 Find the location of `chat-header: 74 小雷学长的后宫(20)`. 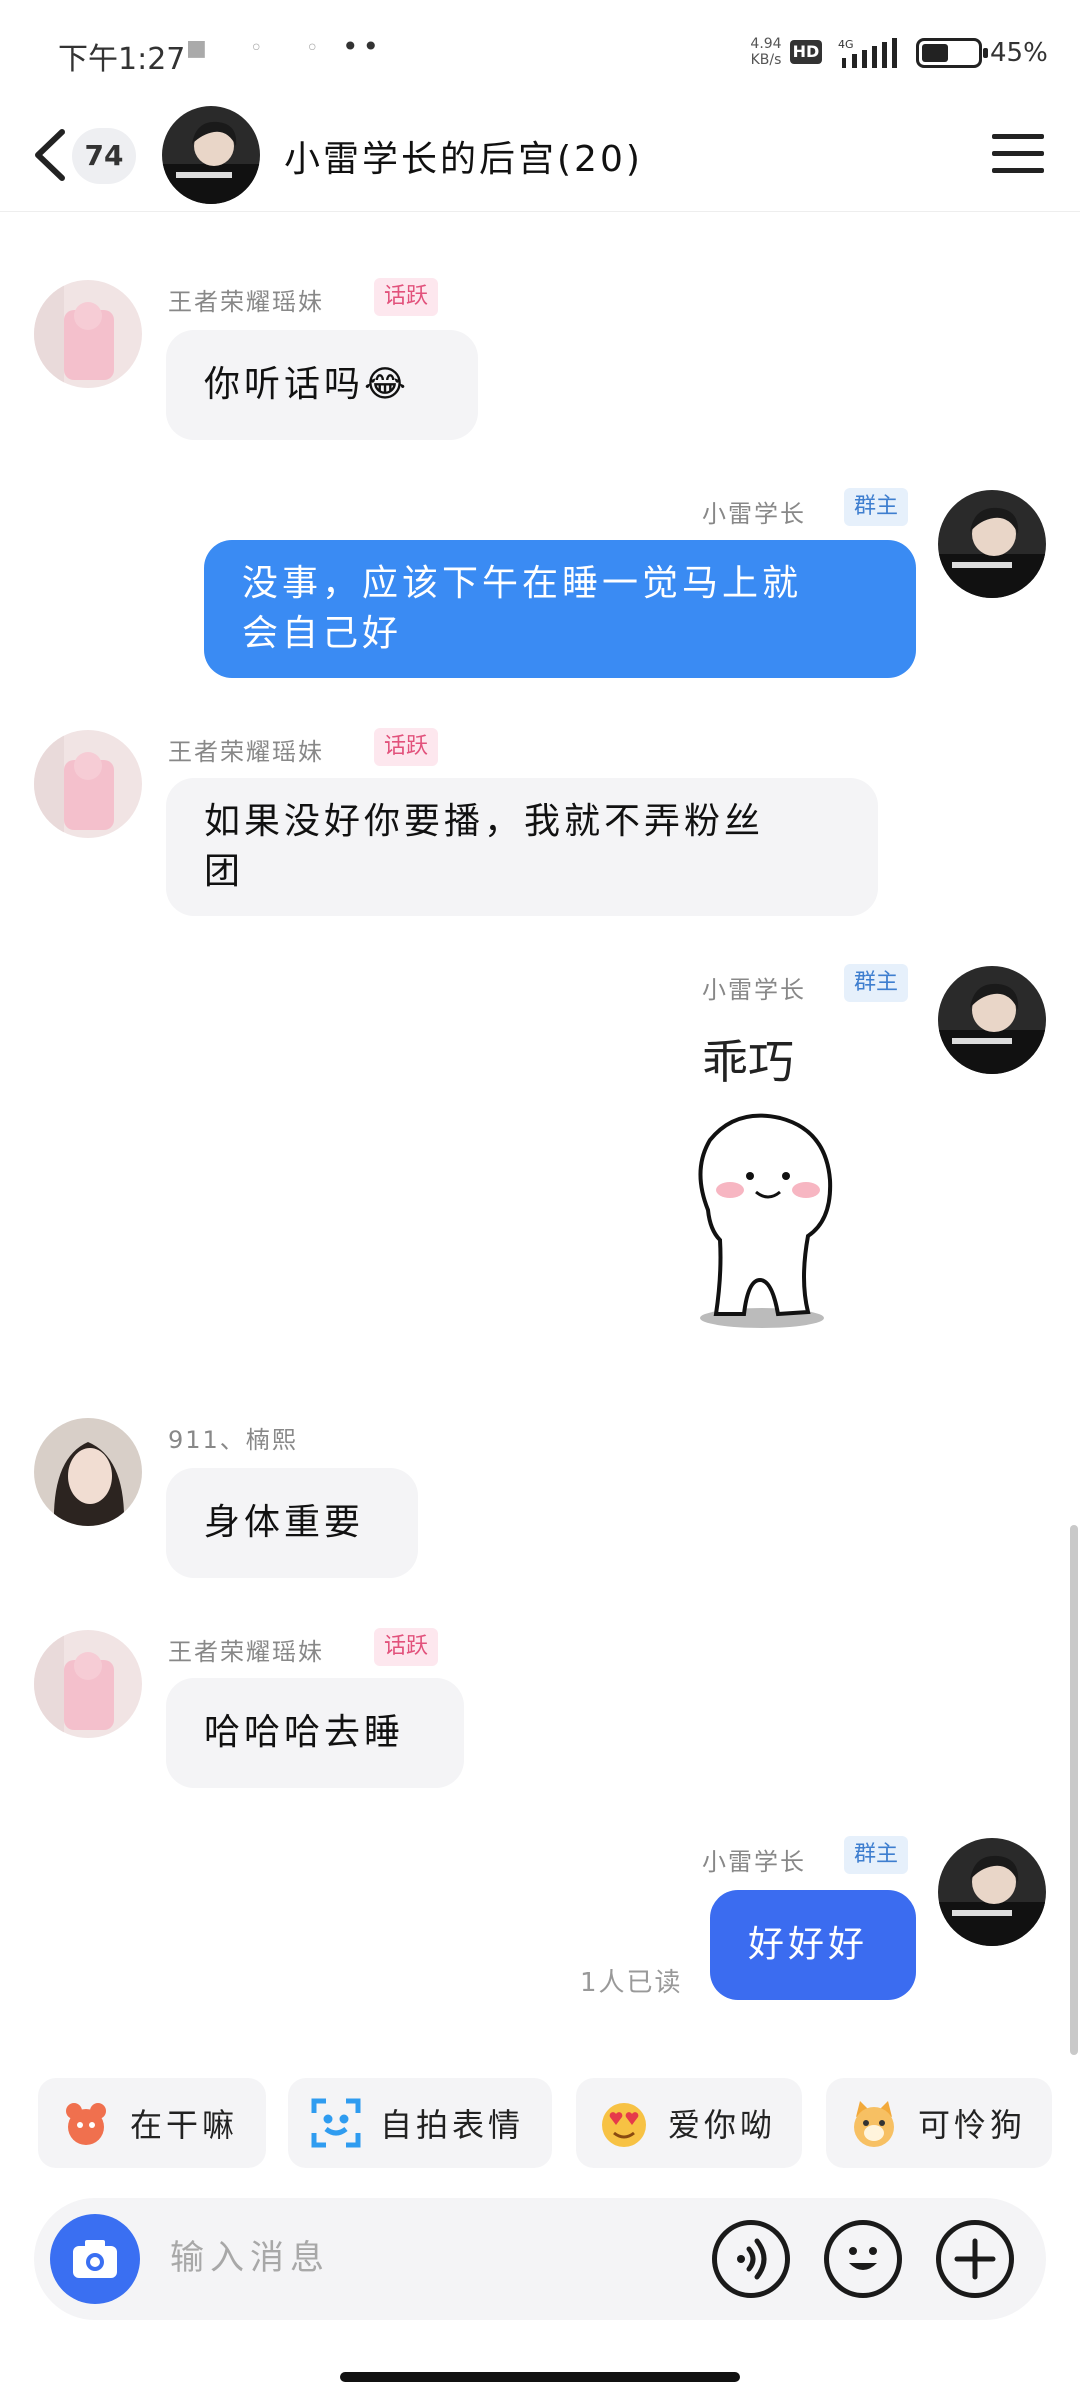

chat-header: 74 小雷学长的后宫(20) is located at coordinates (540, 156).